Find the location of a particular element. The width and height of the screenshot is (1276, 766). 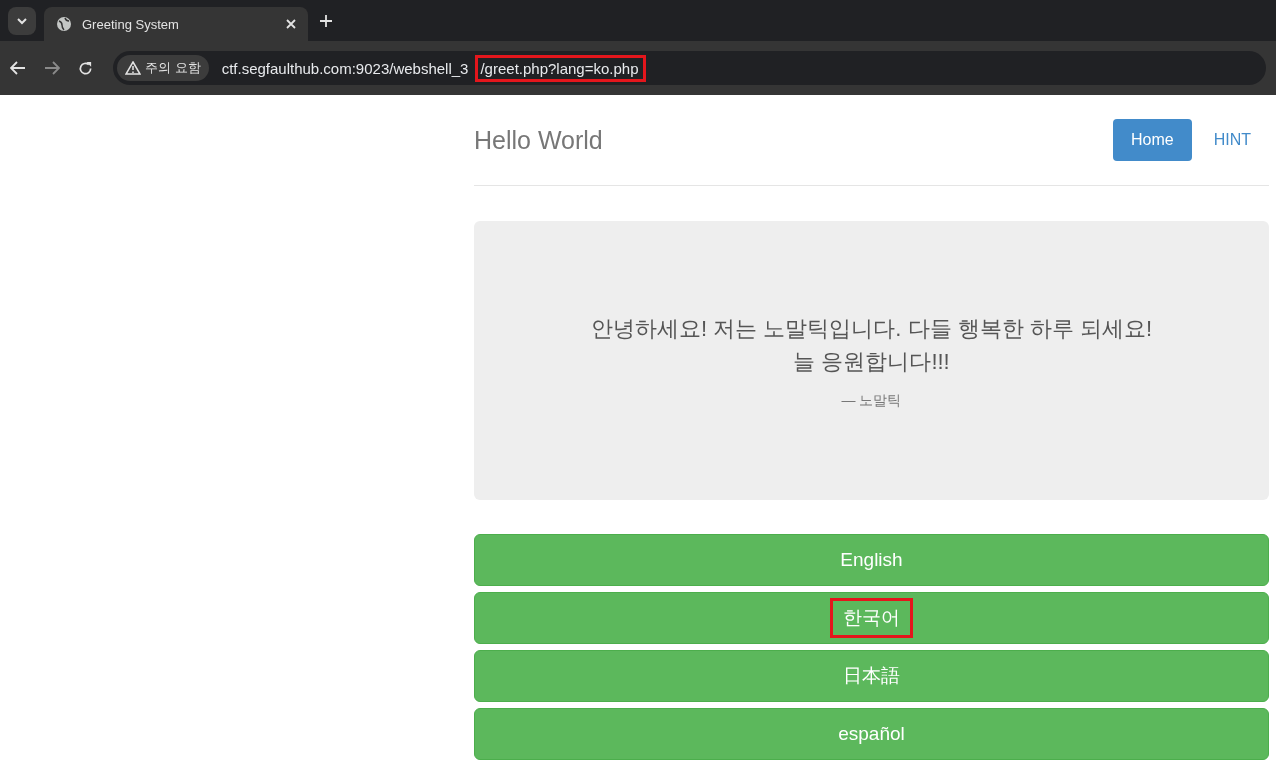

security-chip: 주의 요함 is located at coordinates (163, 68).